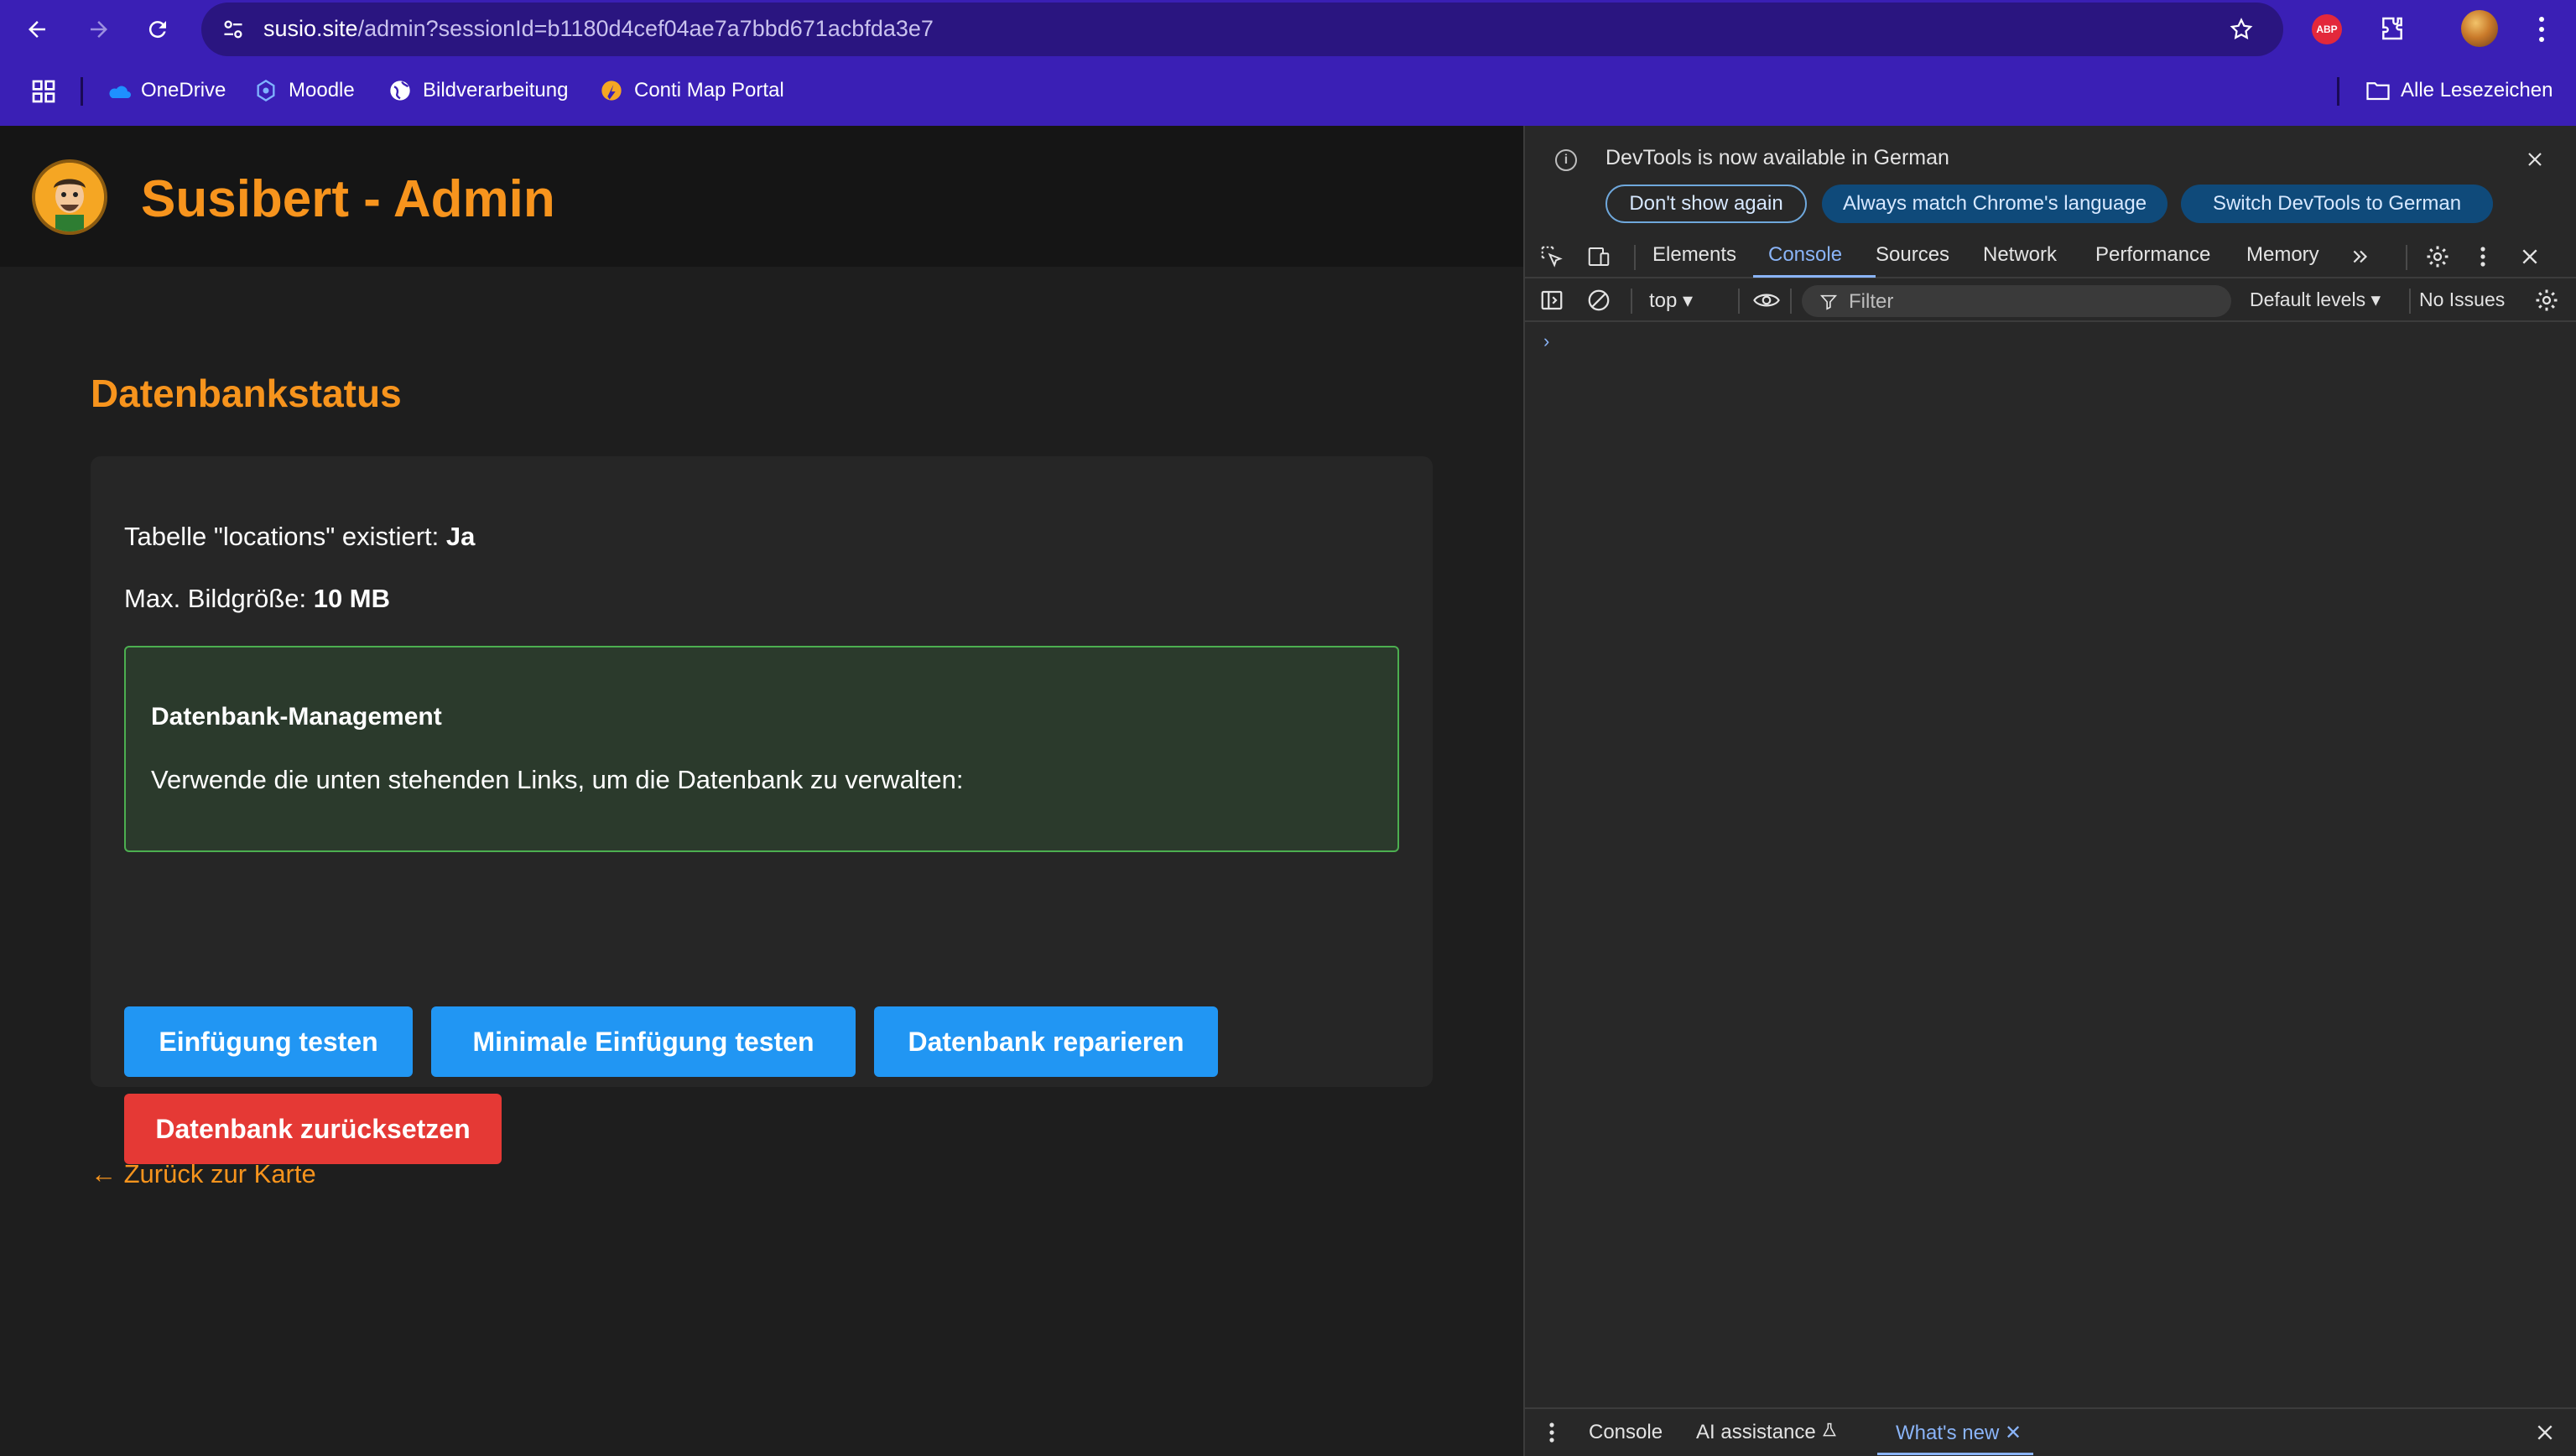 This screenshot has width=2576, height=1456. What do you see at coordinates (1546, 341) in the screenshot?
I see `console-prompt: ›` at bounding box center [1546, 341].